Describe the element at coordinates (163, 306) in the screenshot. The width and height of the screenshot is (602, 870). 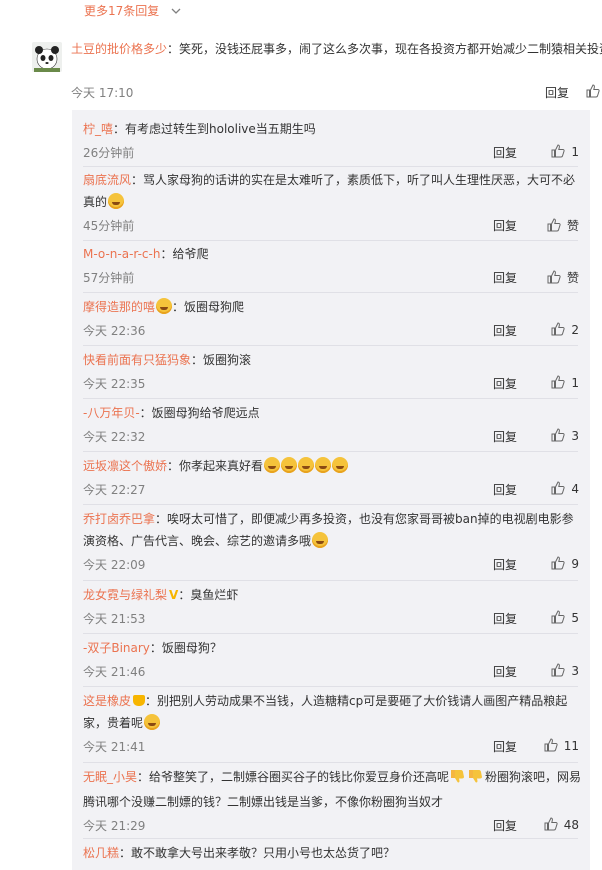
I see `heart-eyes-emoji-icon` at that location.